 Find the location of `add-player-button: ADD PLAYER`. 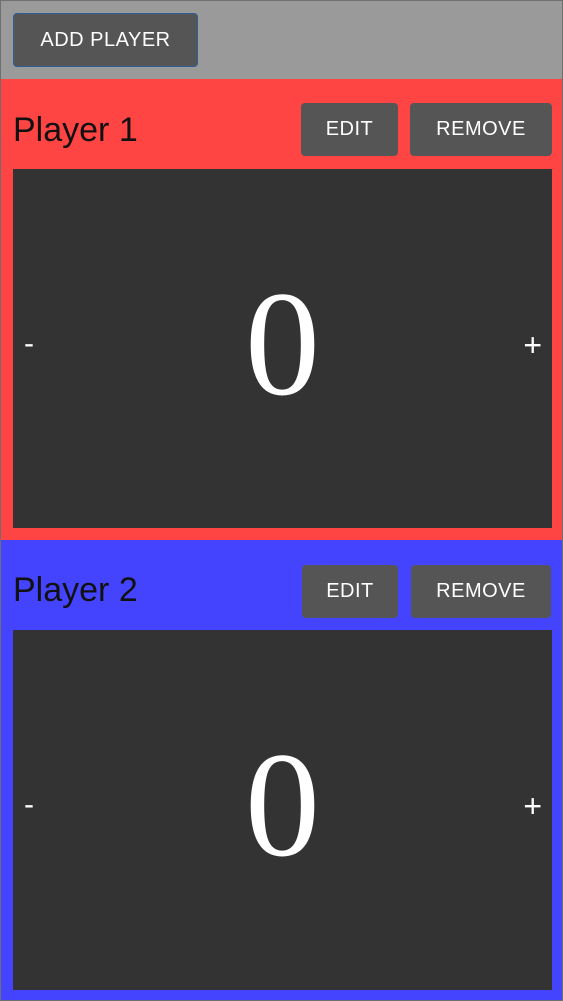

add-player-button: ADD PLAYER is located at coordinates (105, 40).